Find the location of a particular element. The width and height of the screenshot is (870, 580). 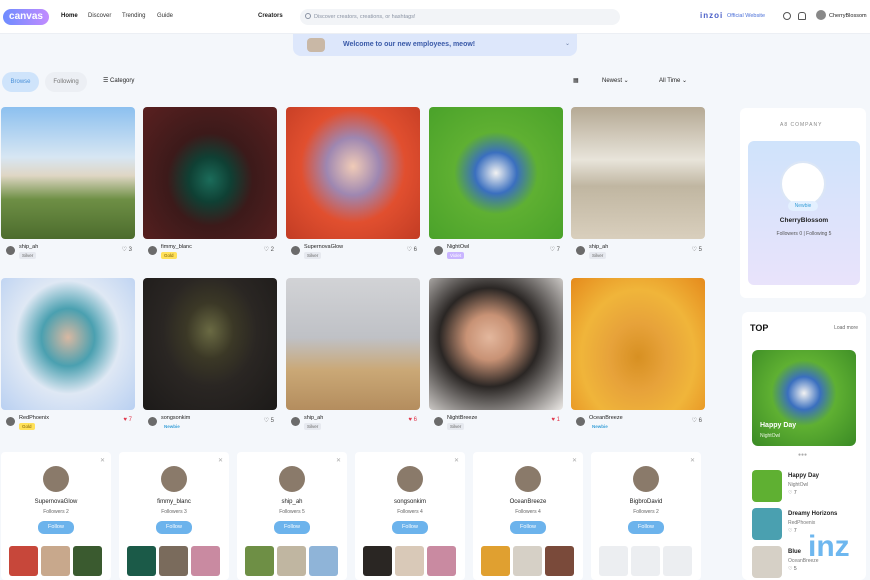

tab-browse: Browse is located at coordinates (20, 82).